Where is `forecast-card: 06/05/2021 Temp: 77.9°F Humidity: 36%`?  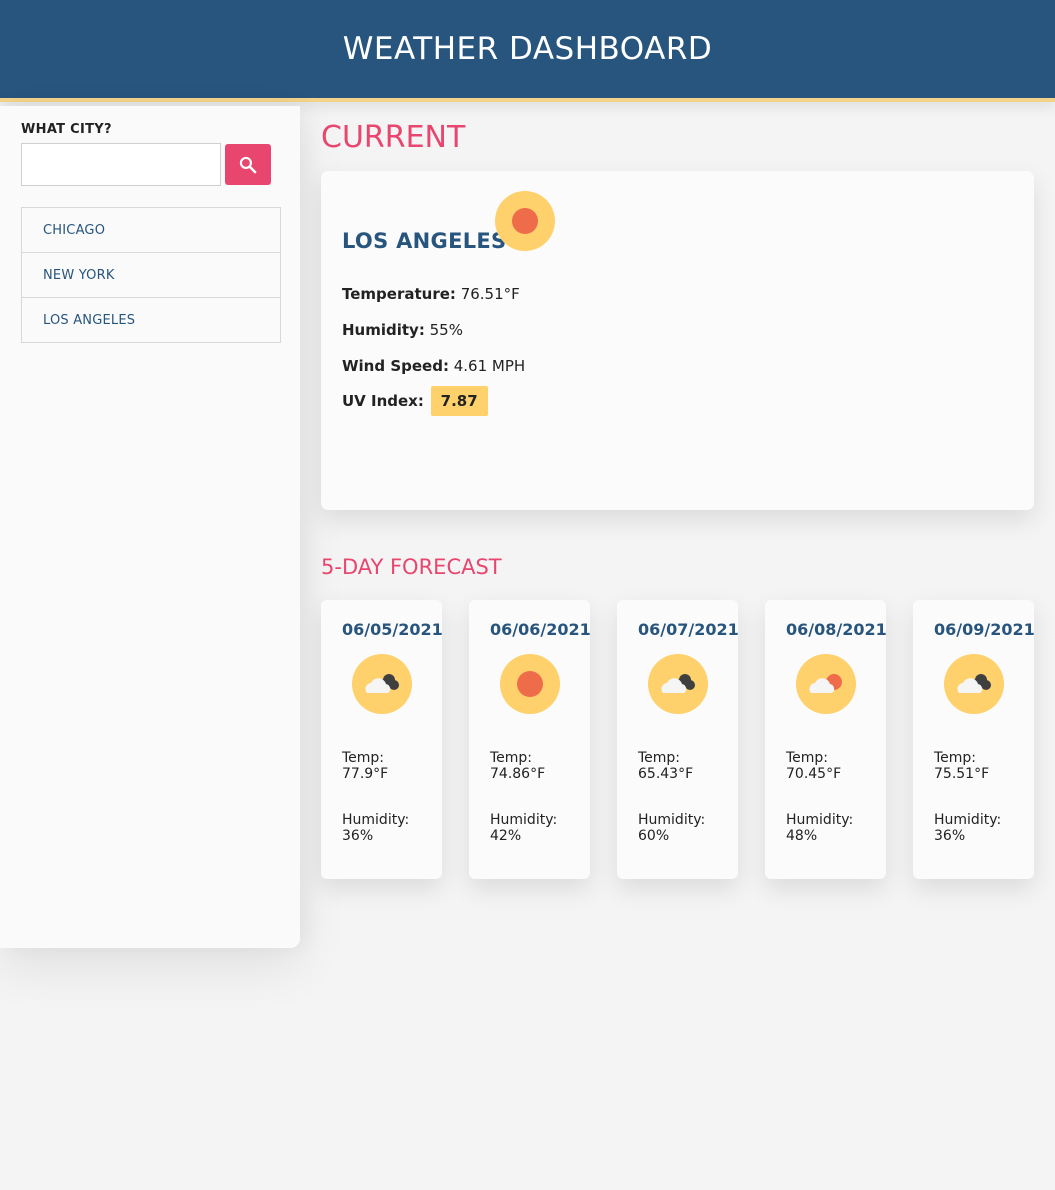
forecast-card: 06/05/2021 Temp: 77.9°F Humidity: 36% is located at coordinates (382, 739).